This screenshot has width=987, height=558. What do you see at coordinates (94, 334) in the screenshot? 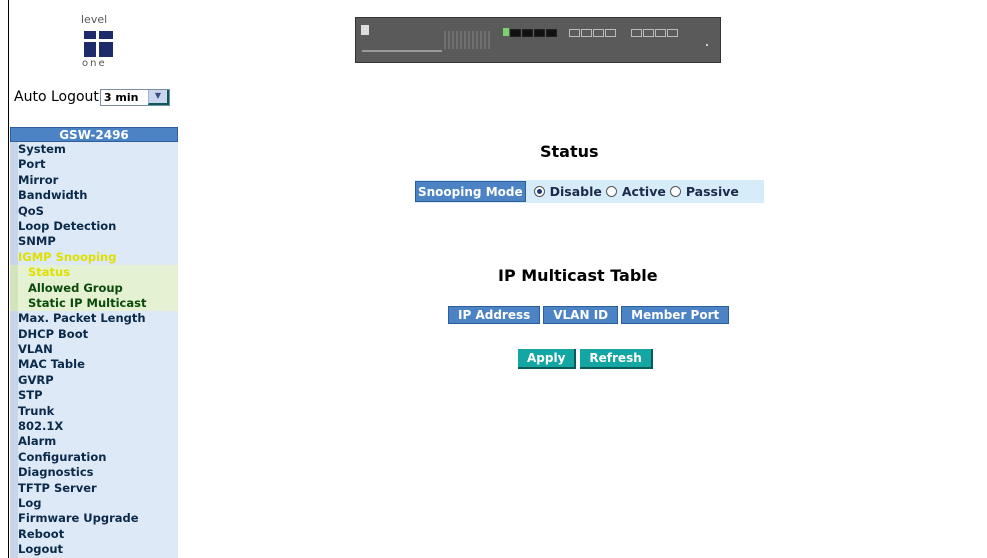
I see `menu-item-dhcp-boot: DHCP Boot` at bounding box center [94, 334].